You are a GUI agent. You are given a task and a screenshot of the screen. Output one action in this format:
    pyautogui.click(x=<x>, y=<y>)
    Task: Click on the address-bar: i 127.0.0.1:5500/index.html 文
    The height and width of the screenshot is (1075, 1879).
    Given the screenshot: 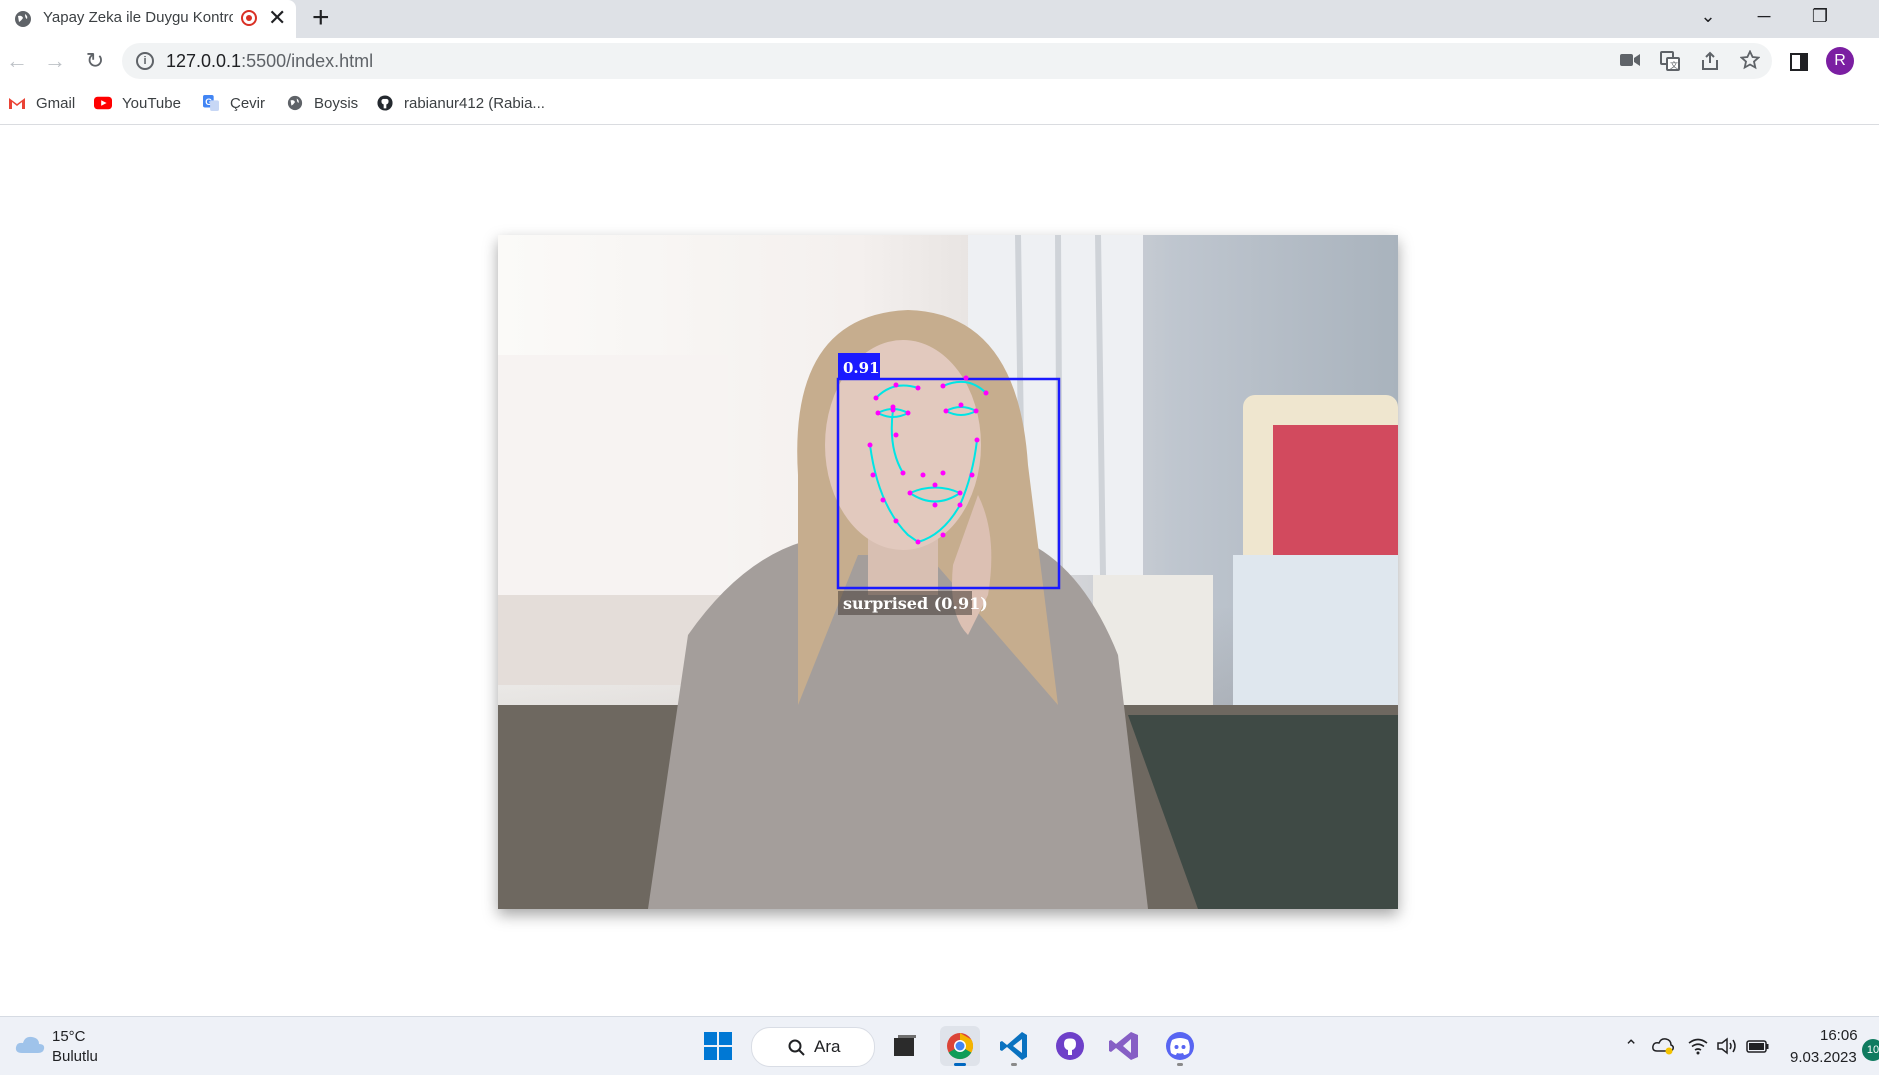 What is the action you would take?
    pyautogui.click(x=947, y=61)
    